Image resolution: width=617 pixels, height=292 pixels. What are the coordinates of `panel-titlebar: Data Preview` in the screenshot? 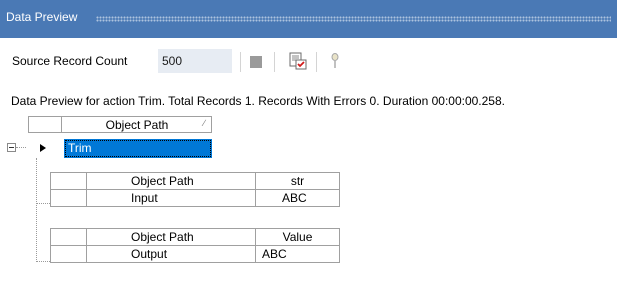 It's located at (308, 19).